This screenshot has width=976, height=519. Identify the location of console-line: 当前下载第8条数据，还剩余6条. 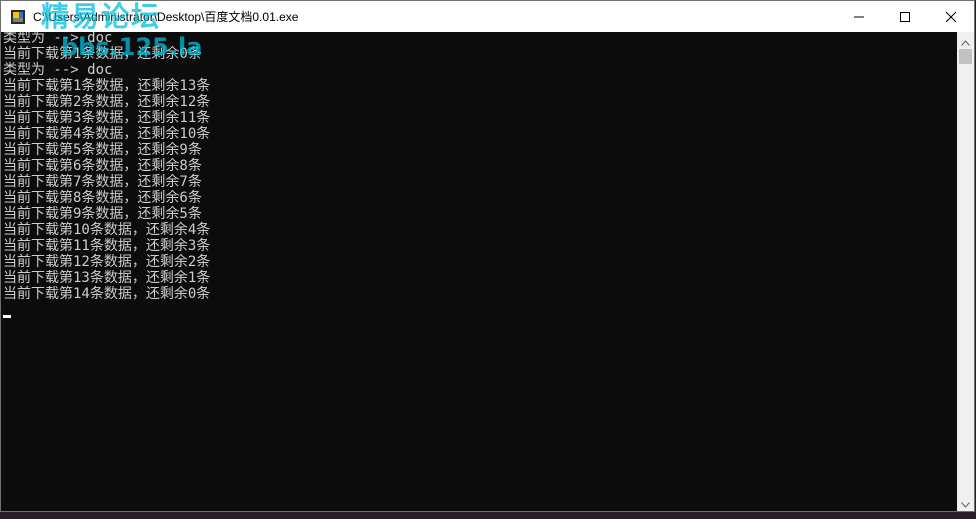
(102, 198).